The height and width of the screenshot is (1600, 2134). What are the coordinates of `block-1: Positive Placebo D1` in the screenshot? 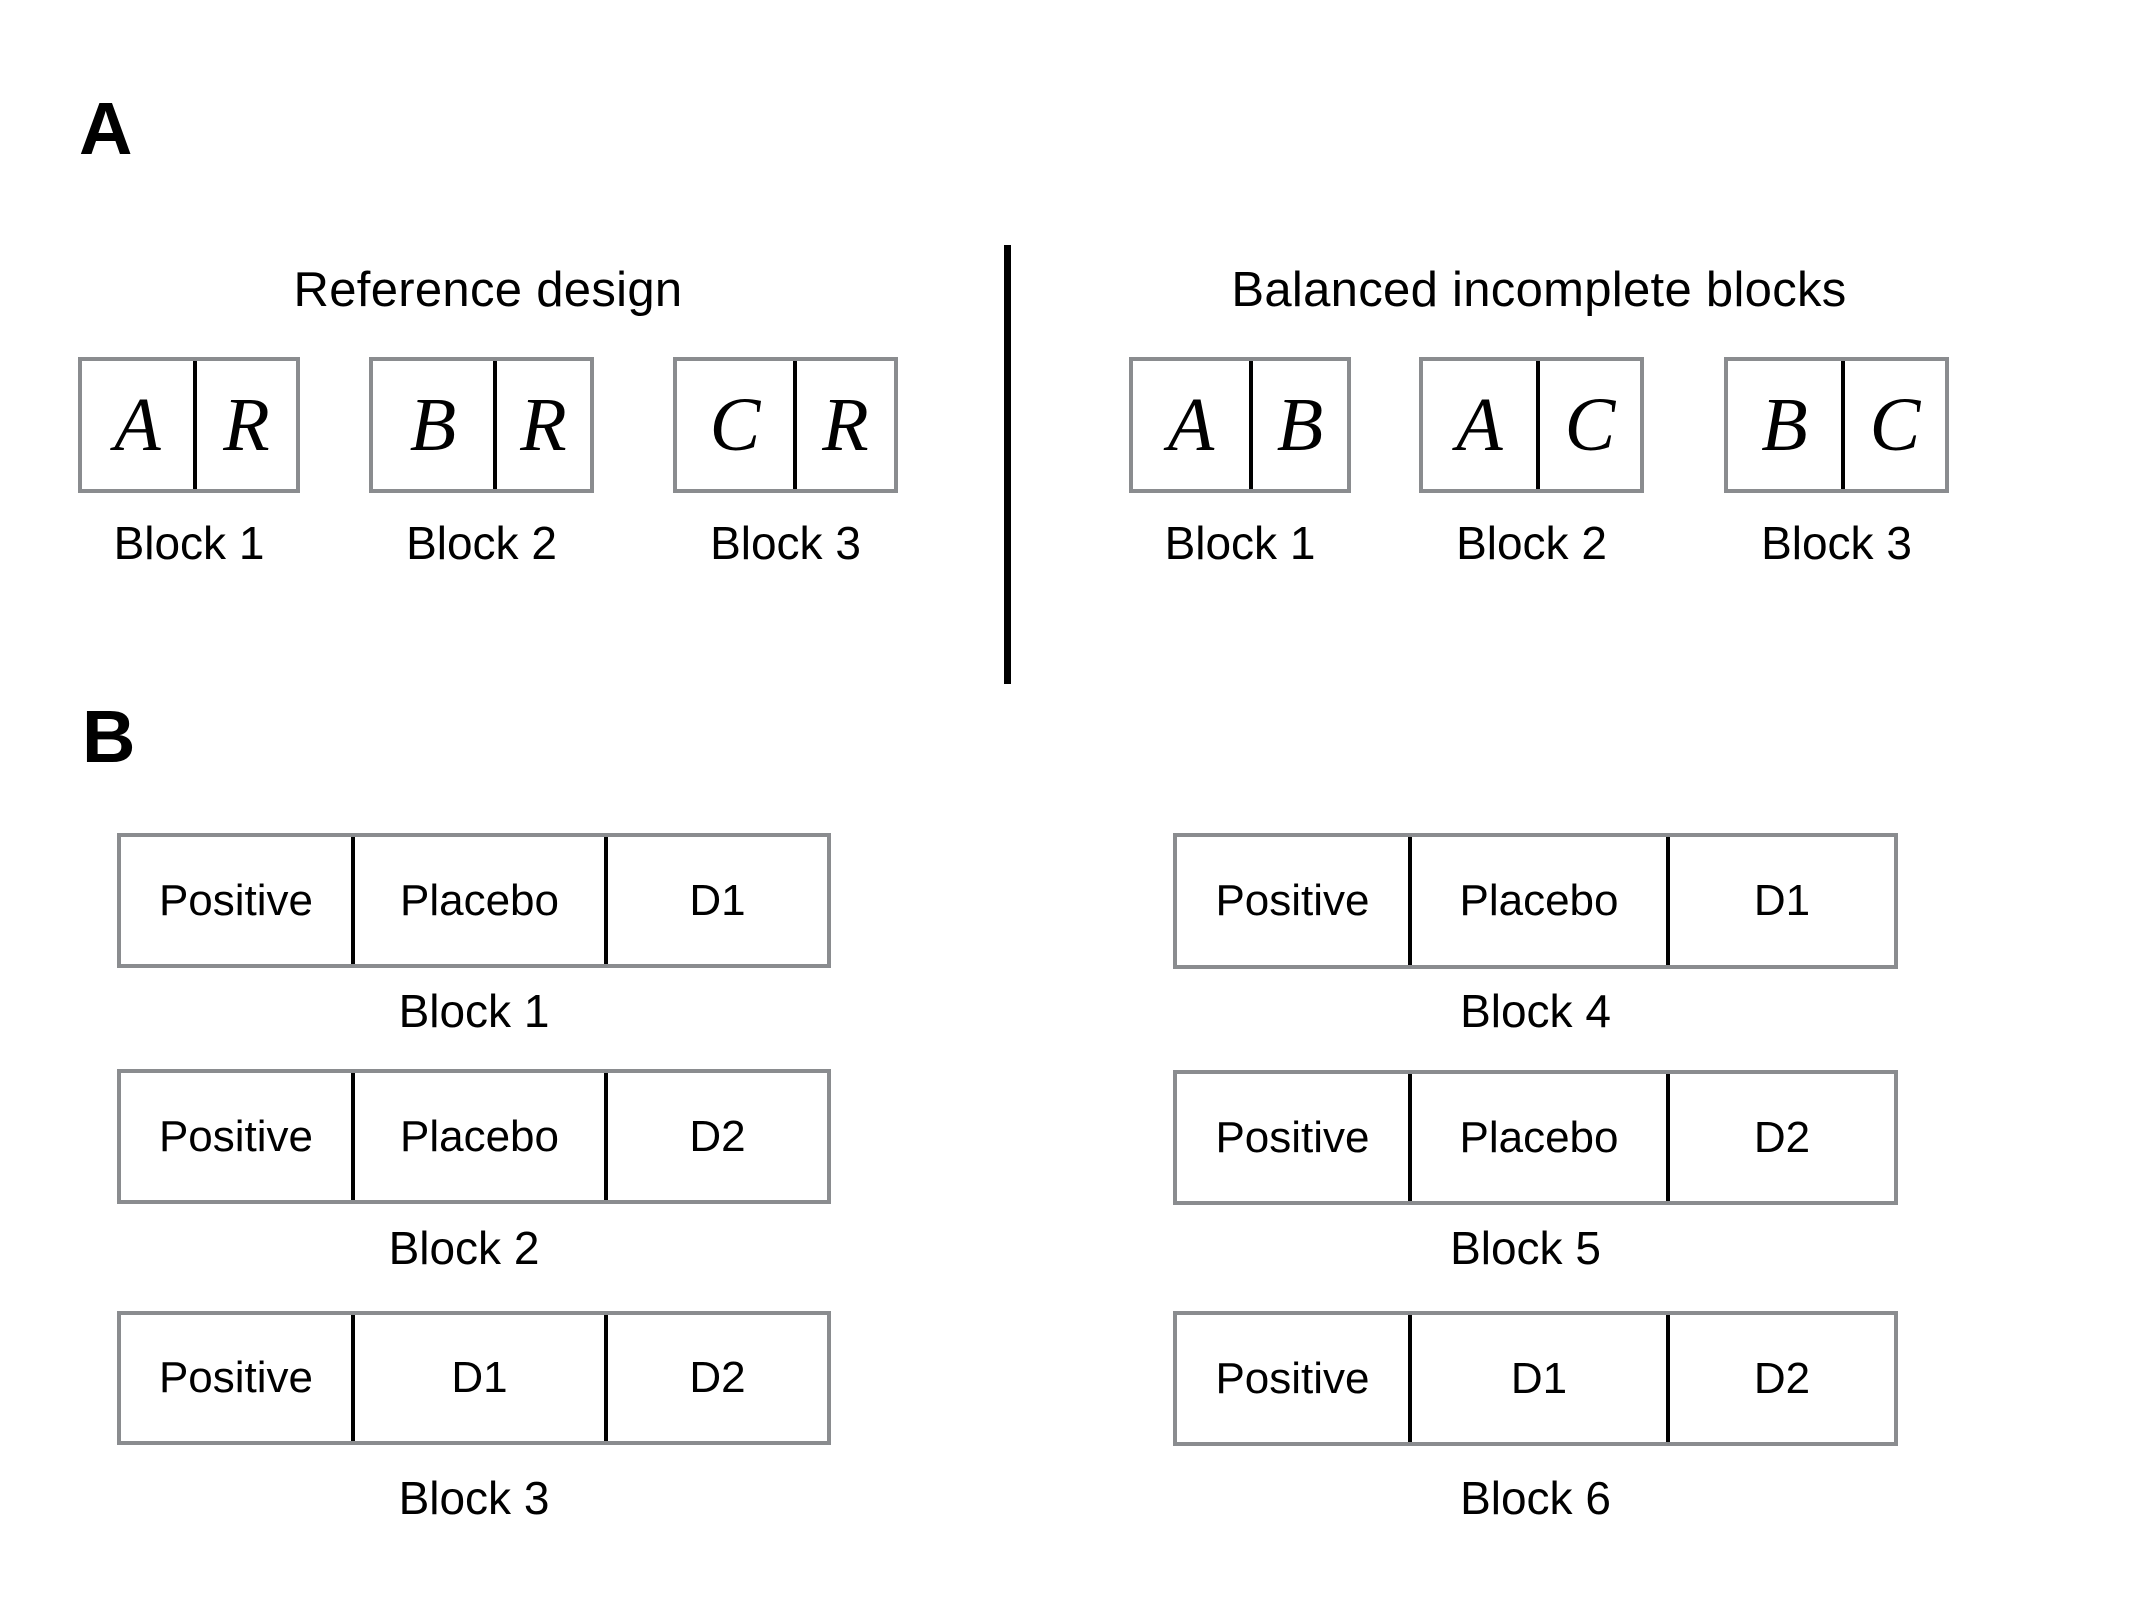 It's located at (474, 900).